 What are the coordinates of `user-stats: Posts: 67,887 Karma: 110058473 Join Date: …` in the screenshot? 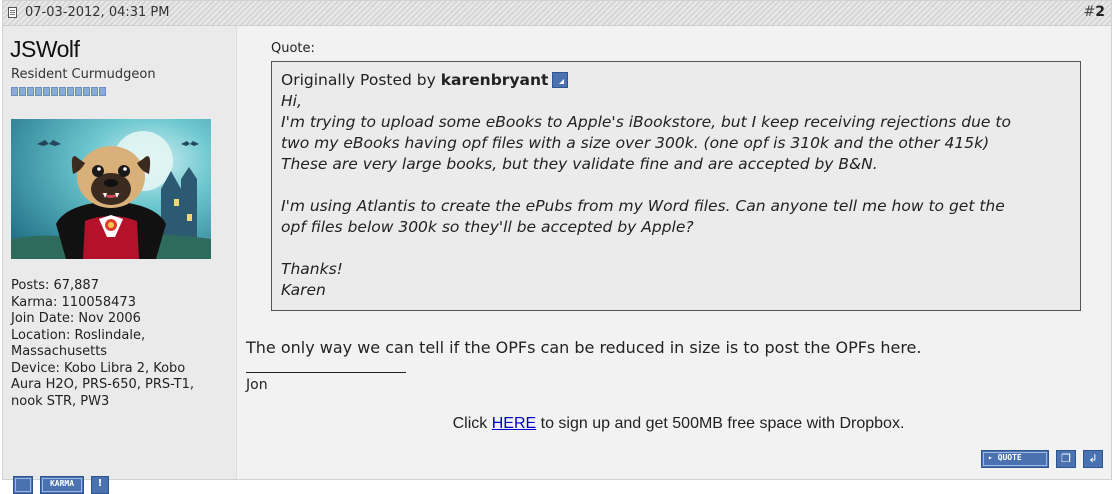 It's located at (118, 344).